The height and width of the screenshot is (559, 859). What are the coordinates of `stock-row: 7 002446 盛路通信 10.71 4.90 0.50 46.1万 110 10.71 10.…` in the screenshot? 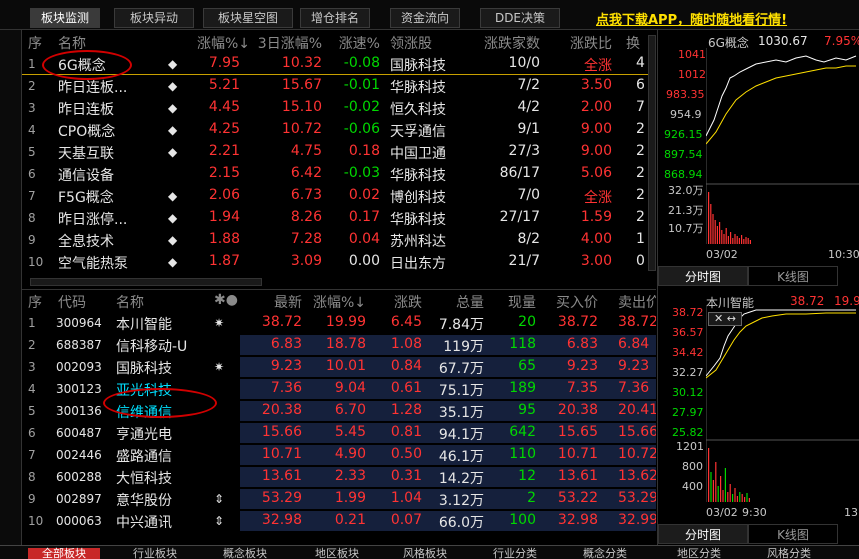 It's located at (339, 455).